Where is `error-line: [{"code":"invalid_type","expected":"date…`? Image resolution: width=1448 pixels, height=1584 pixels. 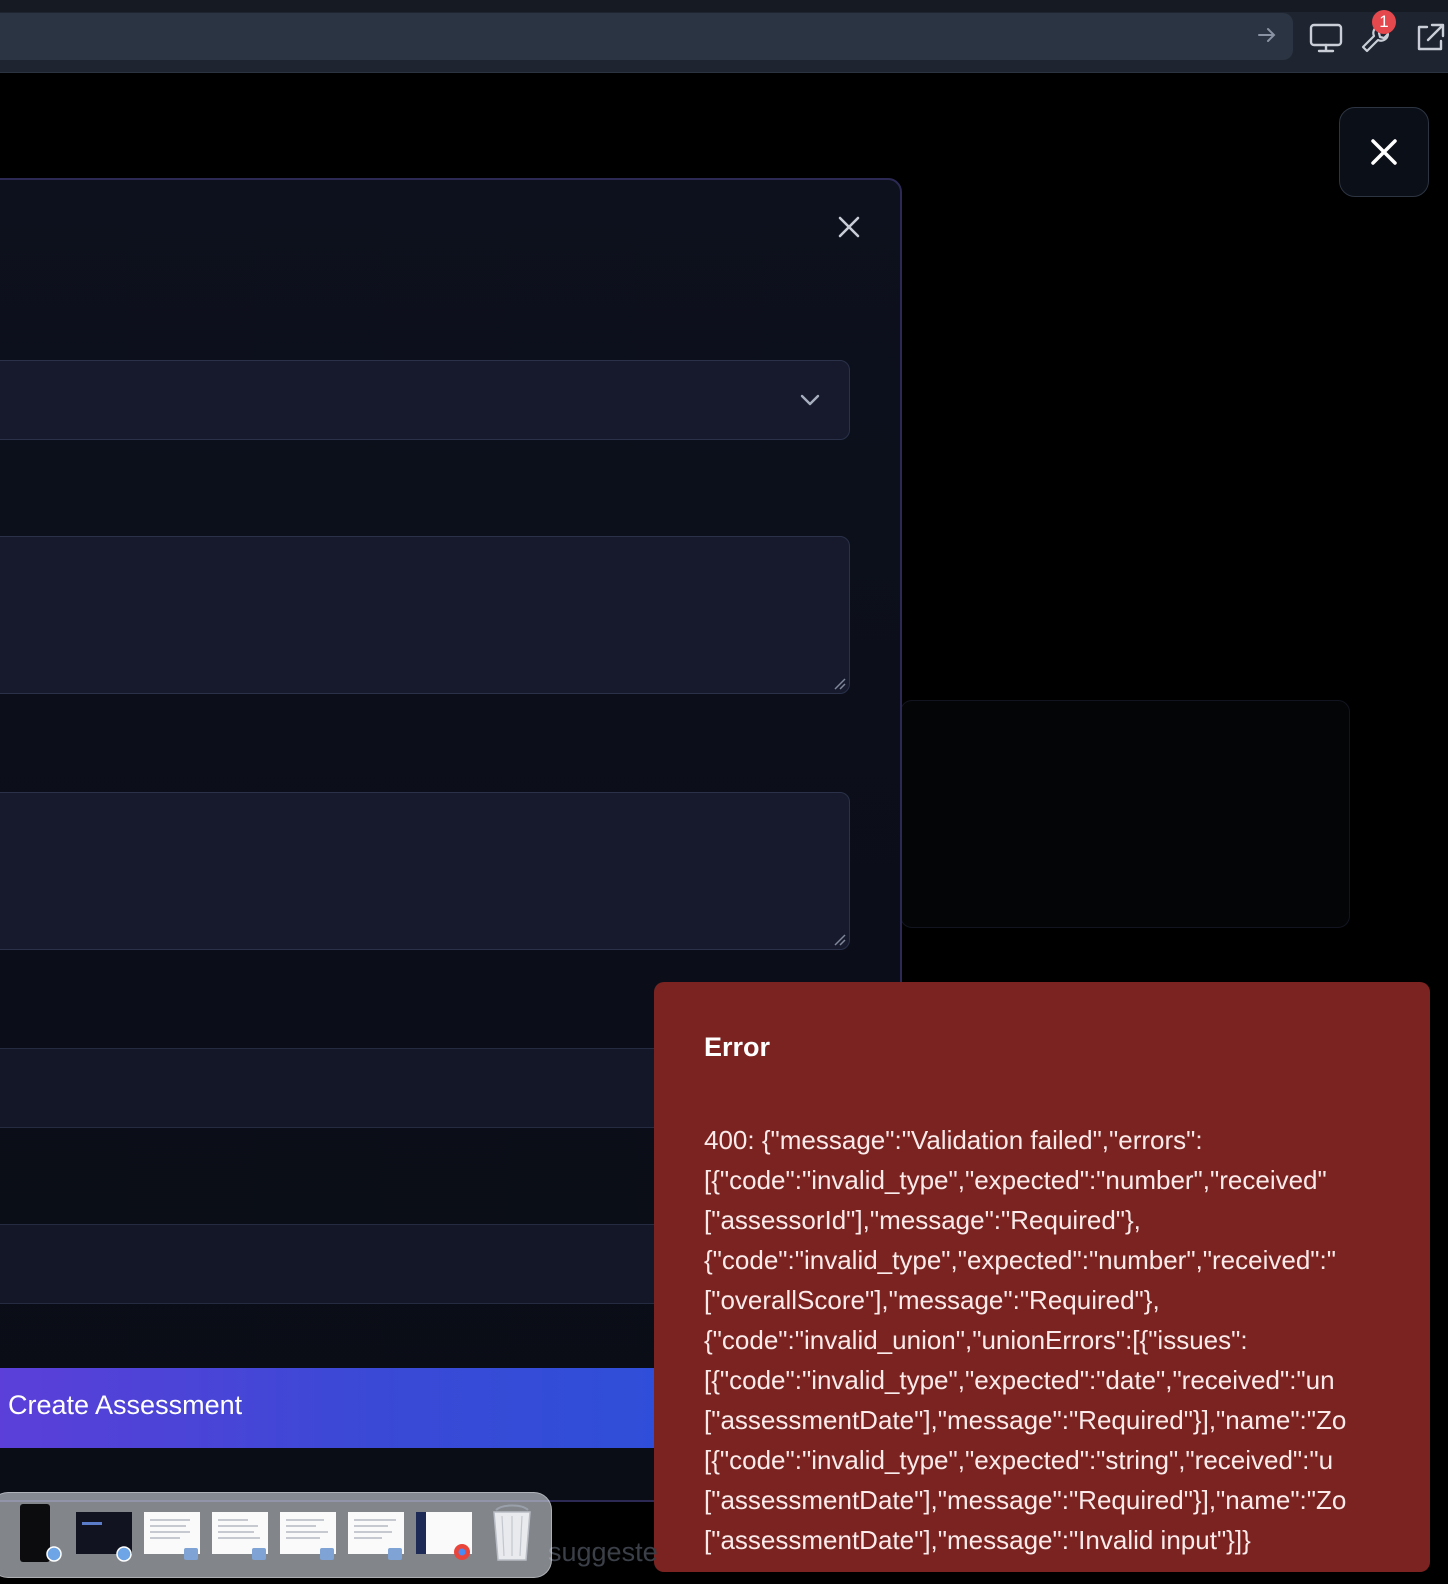
error-line: [{"code":"invalid_type","expected":"date… is located at coordinates (1019, 1380).